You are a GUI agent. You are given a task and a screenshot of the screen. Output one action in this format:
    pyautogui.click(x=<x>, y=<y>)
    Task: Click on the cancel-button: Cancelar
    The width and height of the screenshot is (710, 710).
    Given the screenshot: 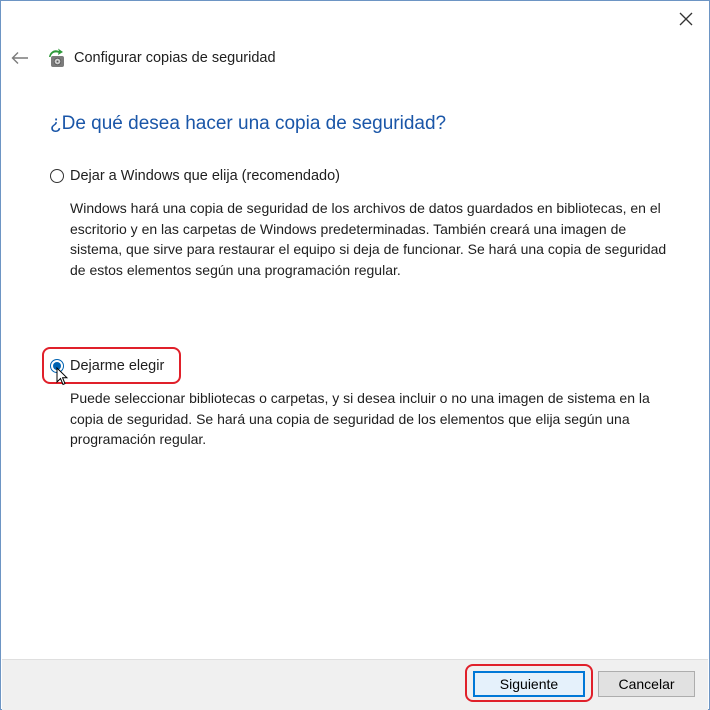 What is the action you would take?
    pyautogui.click(x=646, y=684)
    